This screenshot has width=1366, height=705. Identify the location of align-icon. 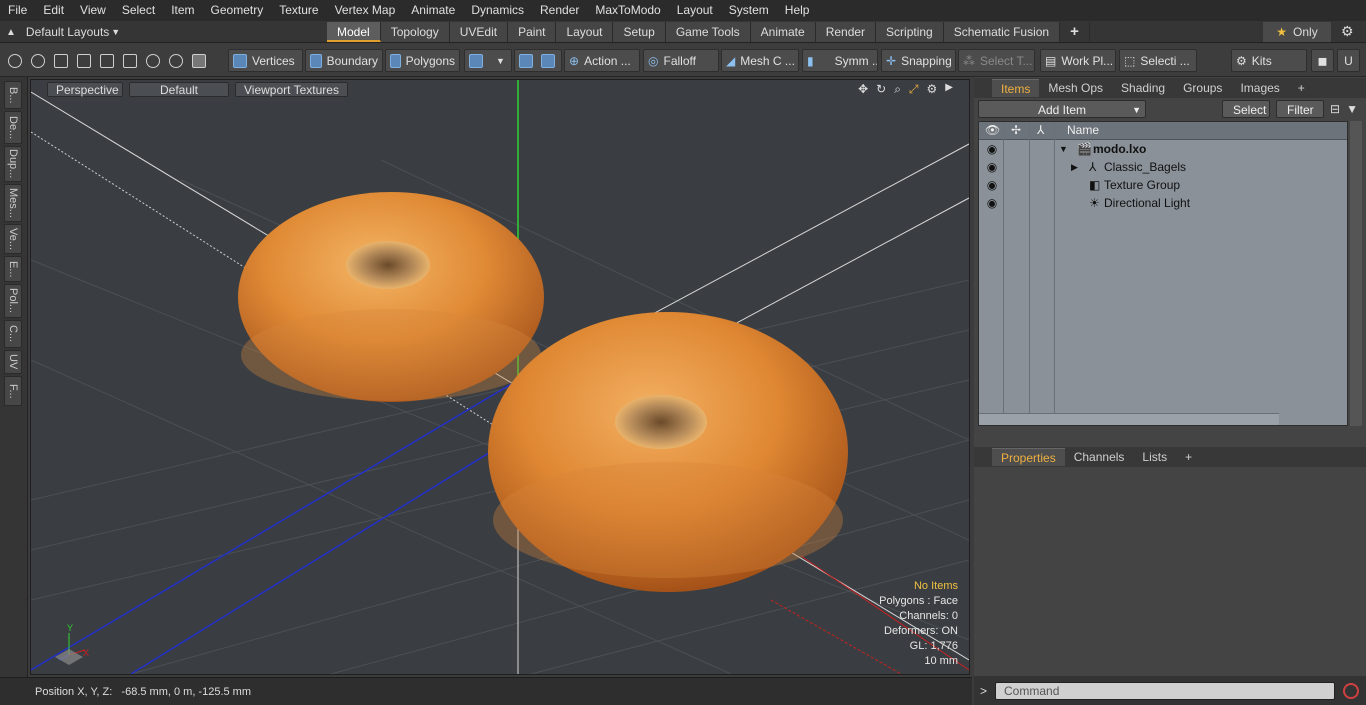
(107, 60).